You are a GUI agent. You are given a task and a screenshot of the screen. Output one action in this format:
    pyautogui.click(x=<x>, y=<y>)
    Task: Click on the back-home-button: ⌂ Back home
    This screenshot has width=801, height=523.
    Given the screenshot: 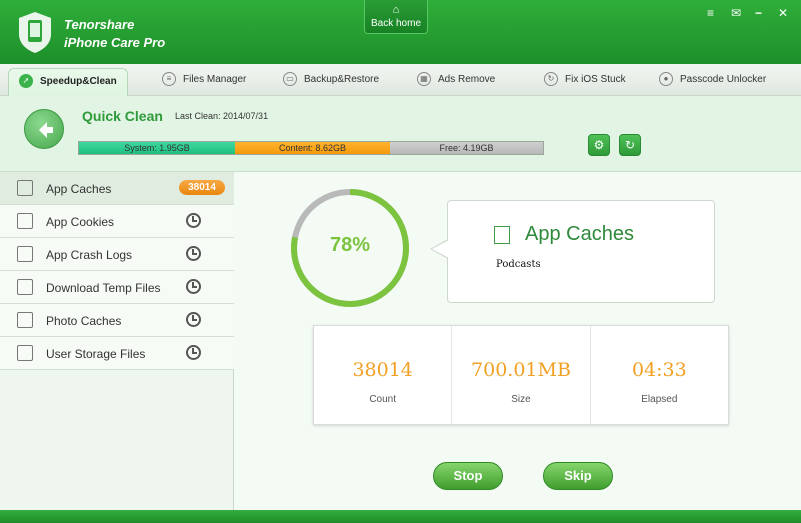 What is the action you would take?
    pyautogui.click(x=396, y=17)
    